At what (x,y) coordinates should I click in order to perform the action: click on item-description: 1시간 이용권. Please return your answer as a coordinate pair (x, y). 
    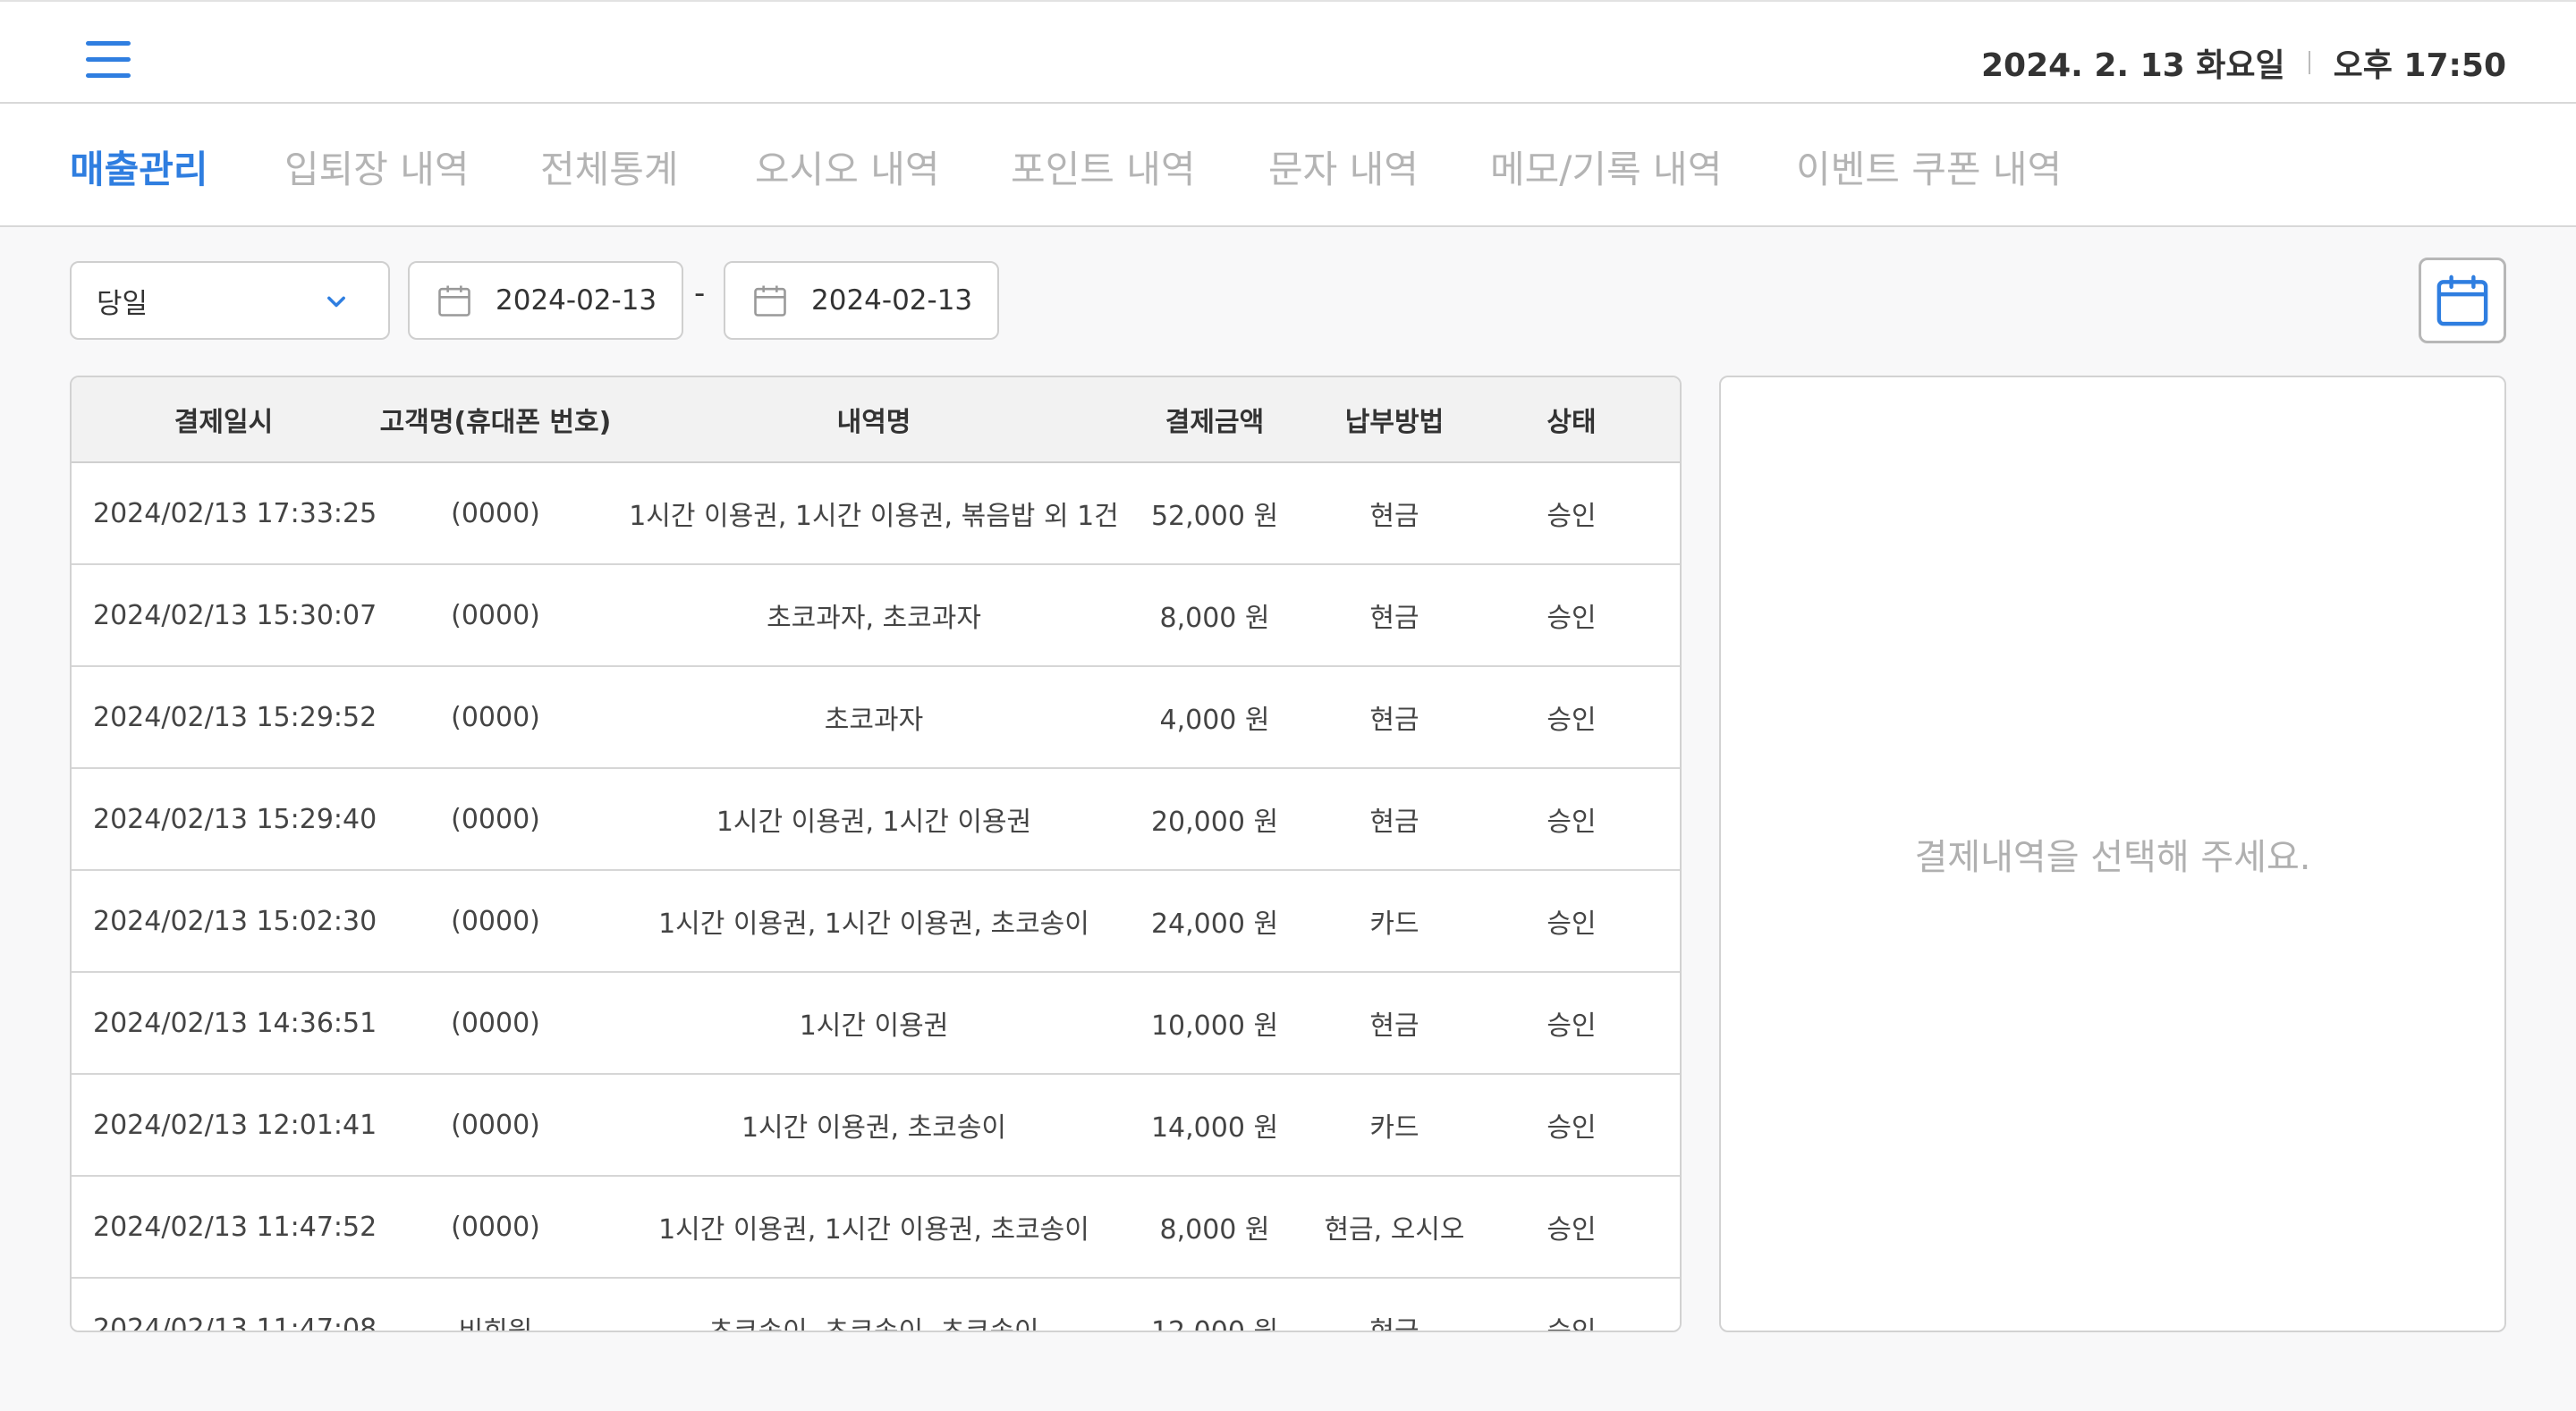
    Looking at the image, I should click on (874, 1026).